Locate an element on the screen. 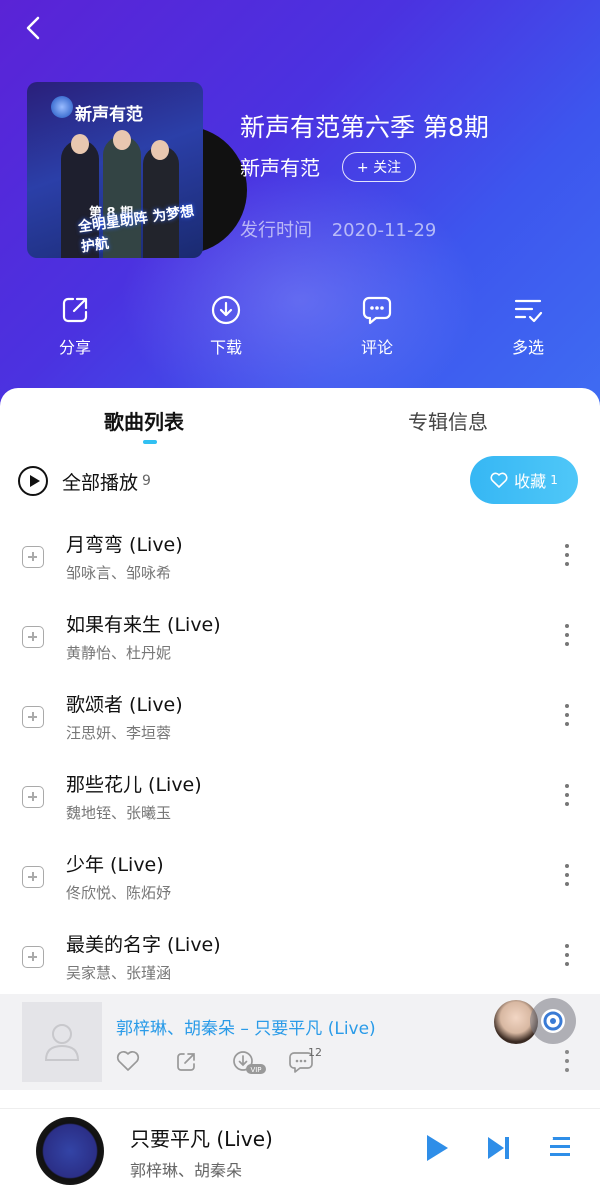 This screenshot has width=600, height=1198. bottom-player-bar: 只要平凡 (Live) 郭梓琳、胡秦朵 is located at coordinates (300, 1153).